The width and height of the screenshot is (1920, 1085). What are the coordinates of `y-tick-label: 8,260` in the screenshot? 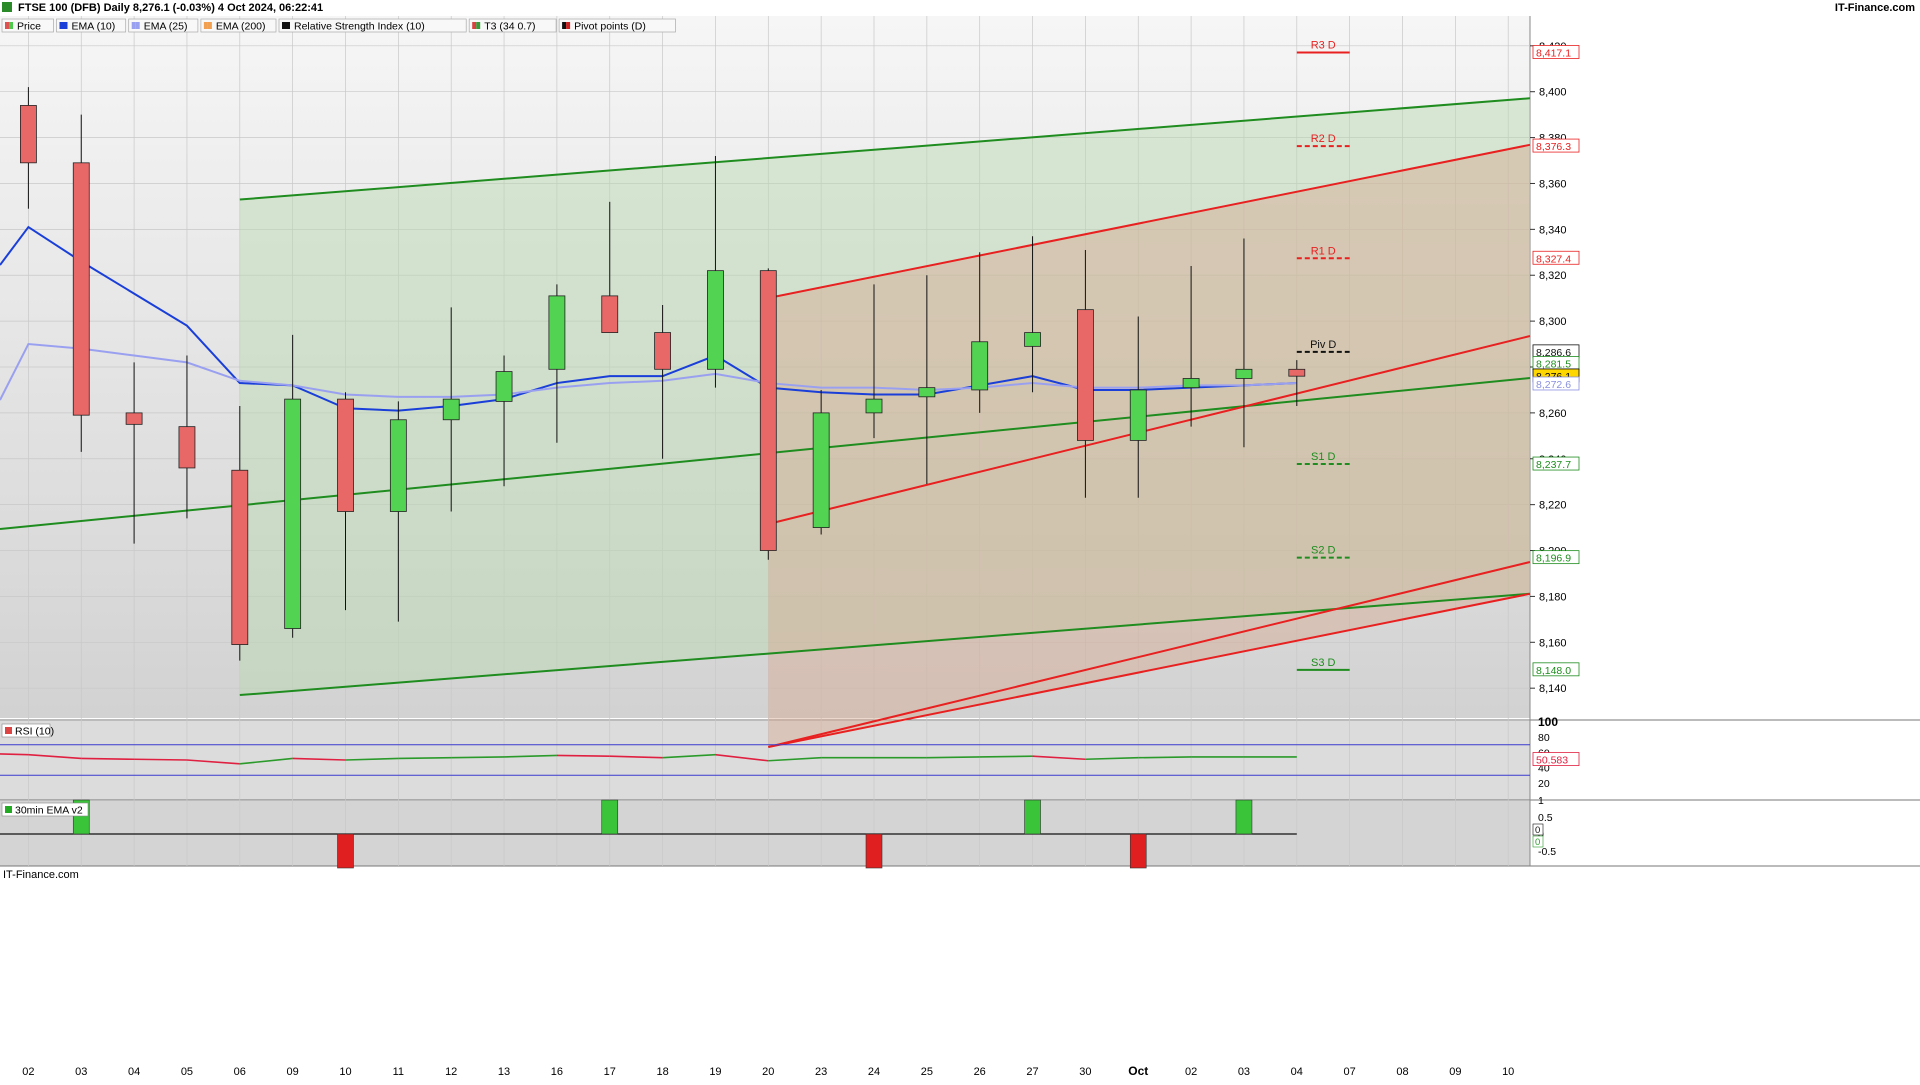 It's located at (1553, 414).